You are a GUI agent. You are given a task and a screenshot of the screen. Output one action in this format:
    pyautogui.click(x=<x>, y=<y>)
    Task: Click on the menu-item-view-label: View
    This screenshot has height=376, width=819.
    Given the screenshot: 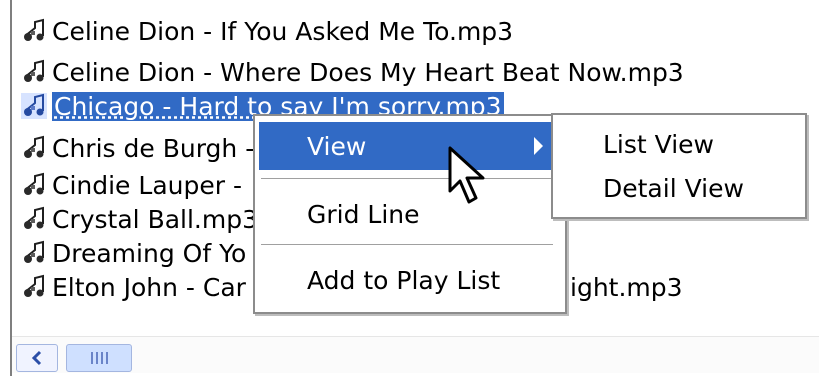 What is the action you would take?
    pyautogui.click(x=337, y=146)
    